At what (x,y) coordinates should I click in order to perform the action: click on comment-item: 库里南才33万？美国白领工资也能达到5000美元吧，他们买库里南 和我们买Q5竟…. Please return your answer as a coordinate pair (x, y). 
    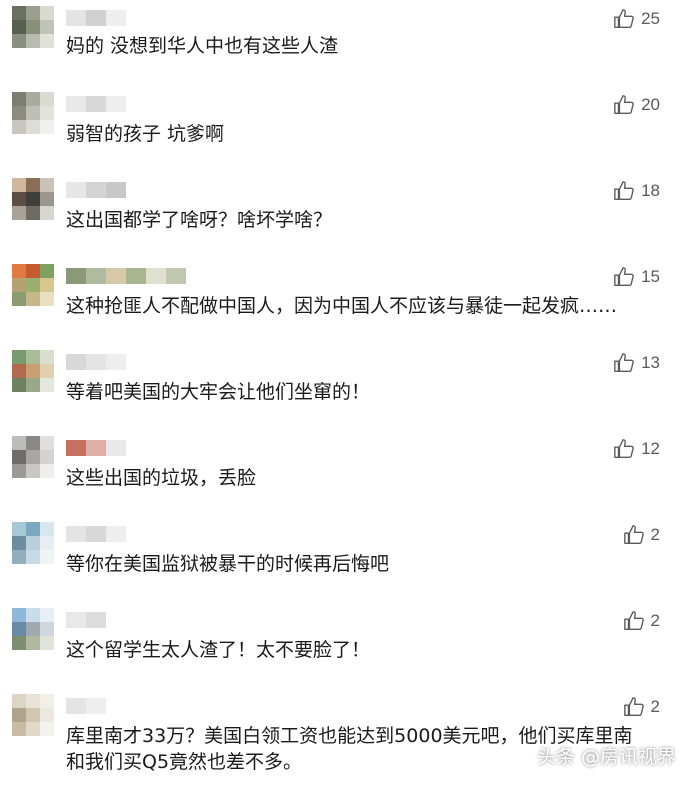
    Looking at the image, I should click on (345, 739).